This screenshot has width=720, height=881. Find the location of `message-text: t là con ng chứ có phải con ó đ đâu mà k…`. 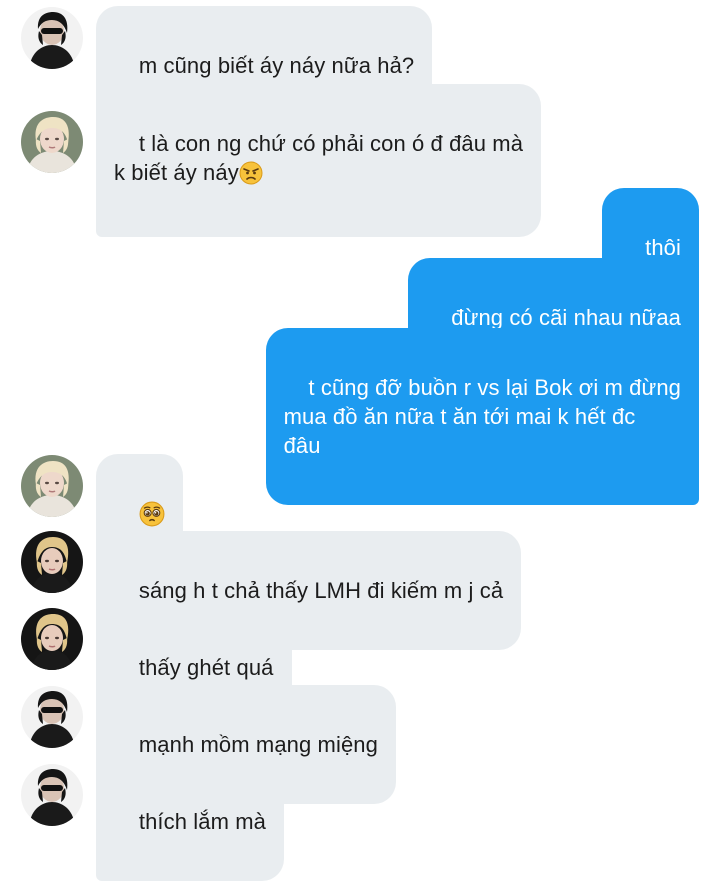

message-text: t là con ng chứ có phải con ó đ đâu mà k… is located at coordinates (319, 158).